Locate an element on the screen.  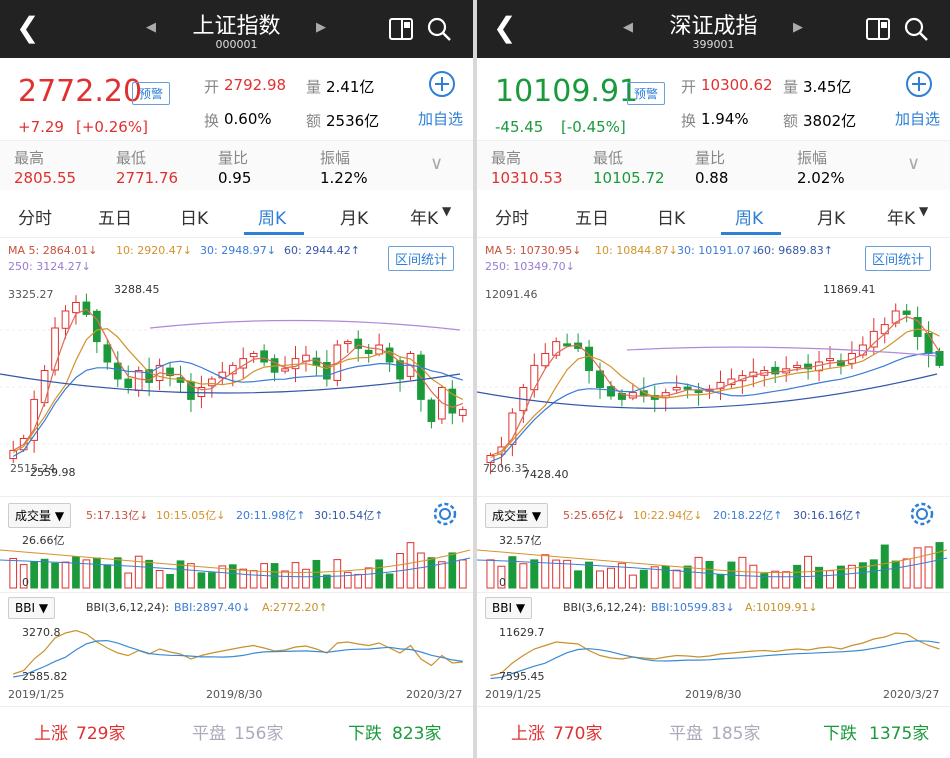
change-value: -45.45 is located at coordinates (519, 127).